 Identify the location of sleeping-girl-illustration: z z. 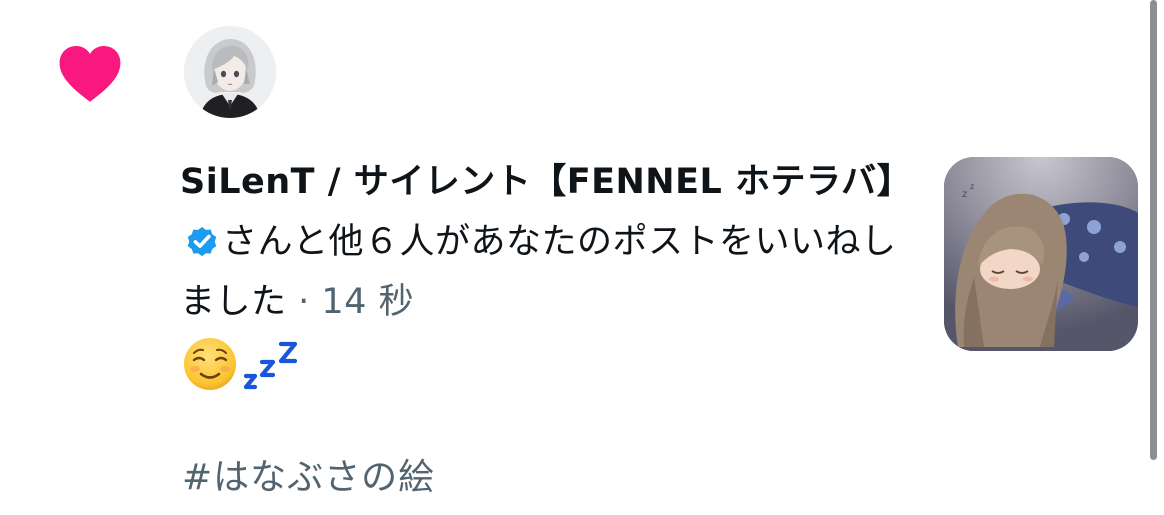
(1041, 254).